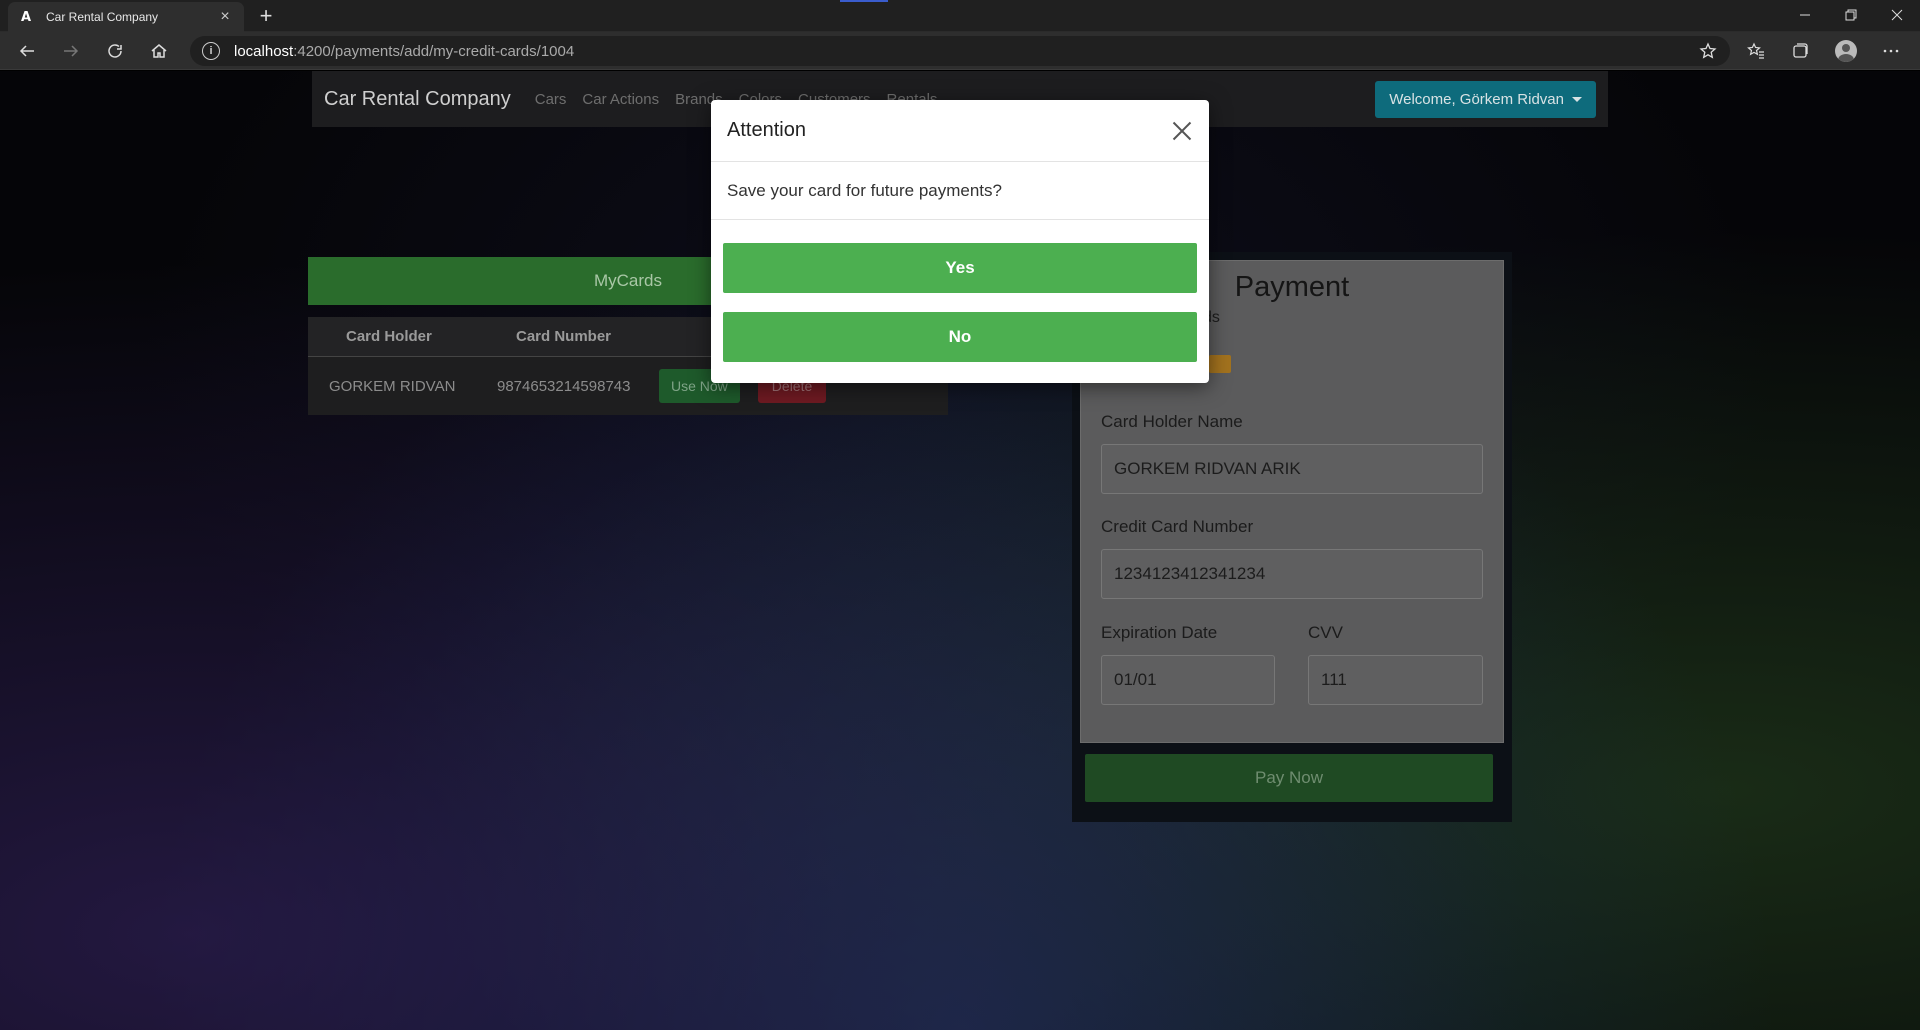 This screenshot has width=1920, height=1030. I want to click on user-menu-button: Welcome, Görkem Ridvan, so click(1485, 99).